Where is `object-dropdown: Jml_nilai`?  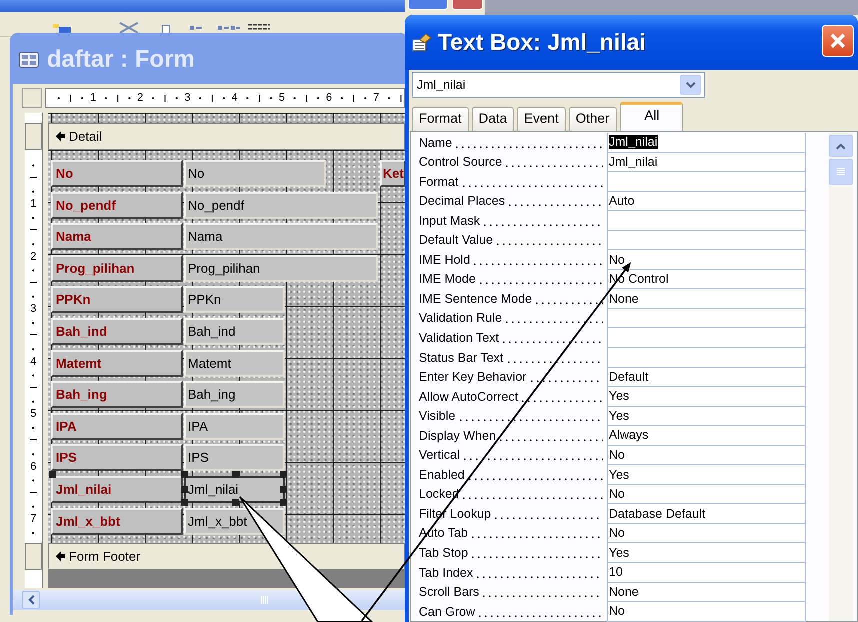
object-dropdown: Jml_nilai is located at coordinates (558, 85).